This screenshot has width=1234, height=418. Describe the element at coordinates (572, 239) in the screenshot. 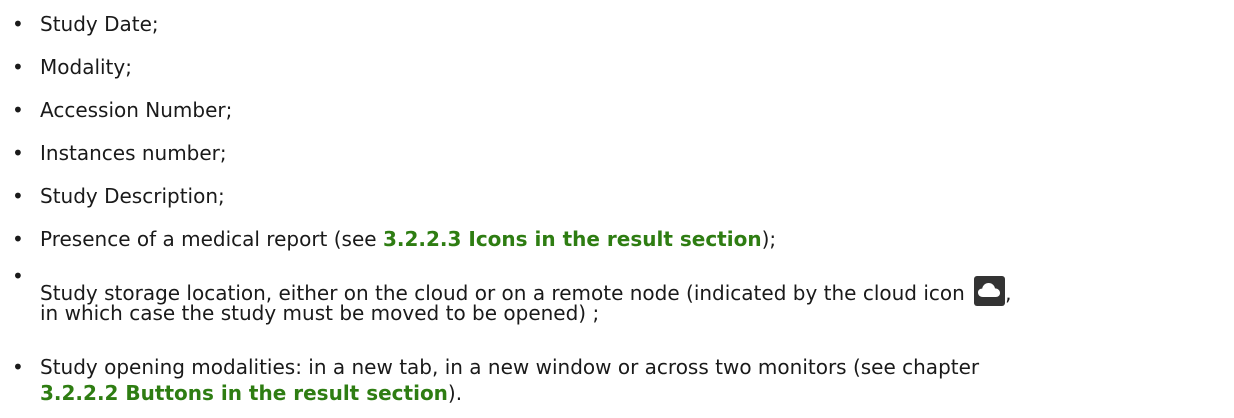

I see `link-icons-in-result-section: 3.2.2.3 Icons in the result section` at that location.